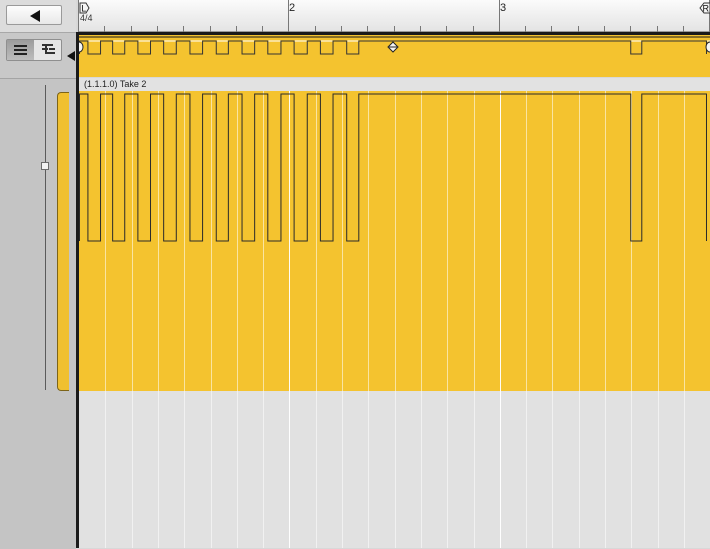 Image resolution: width=710 pixels, height=549 pixels. I want to click on left-arrow-icon, so click(35, 16).